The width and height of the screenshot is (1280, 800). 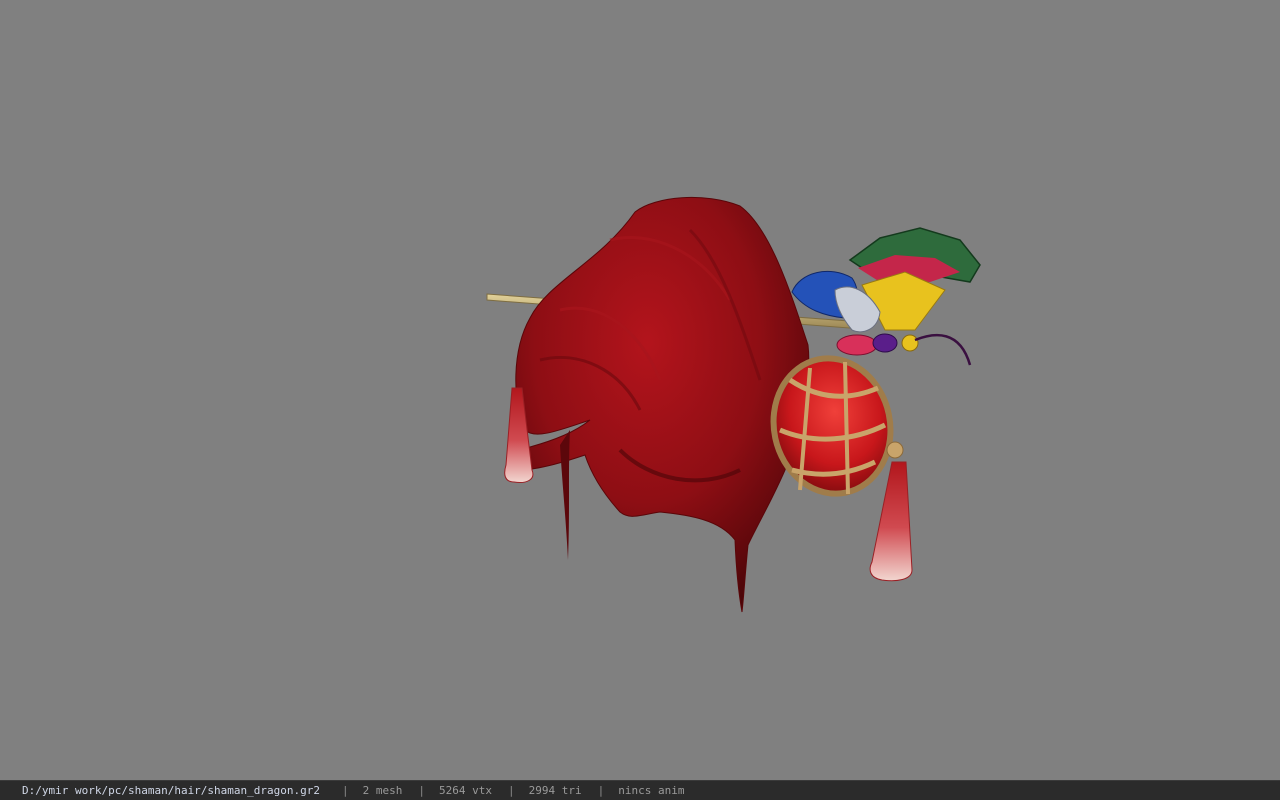 What do you see at coordinates (662, 405) in the screenshot?
I see `hair-mesh` at bounding box center [662, 405].